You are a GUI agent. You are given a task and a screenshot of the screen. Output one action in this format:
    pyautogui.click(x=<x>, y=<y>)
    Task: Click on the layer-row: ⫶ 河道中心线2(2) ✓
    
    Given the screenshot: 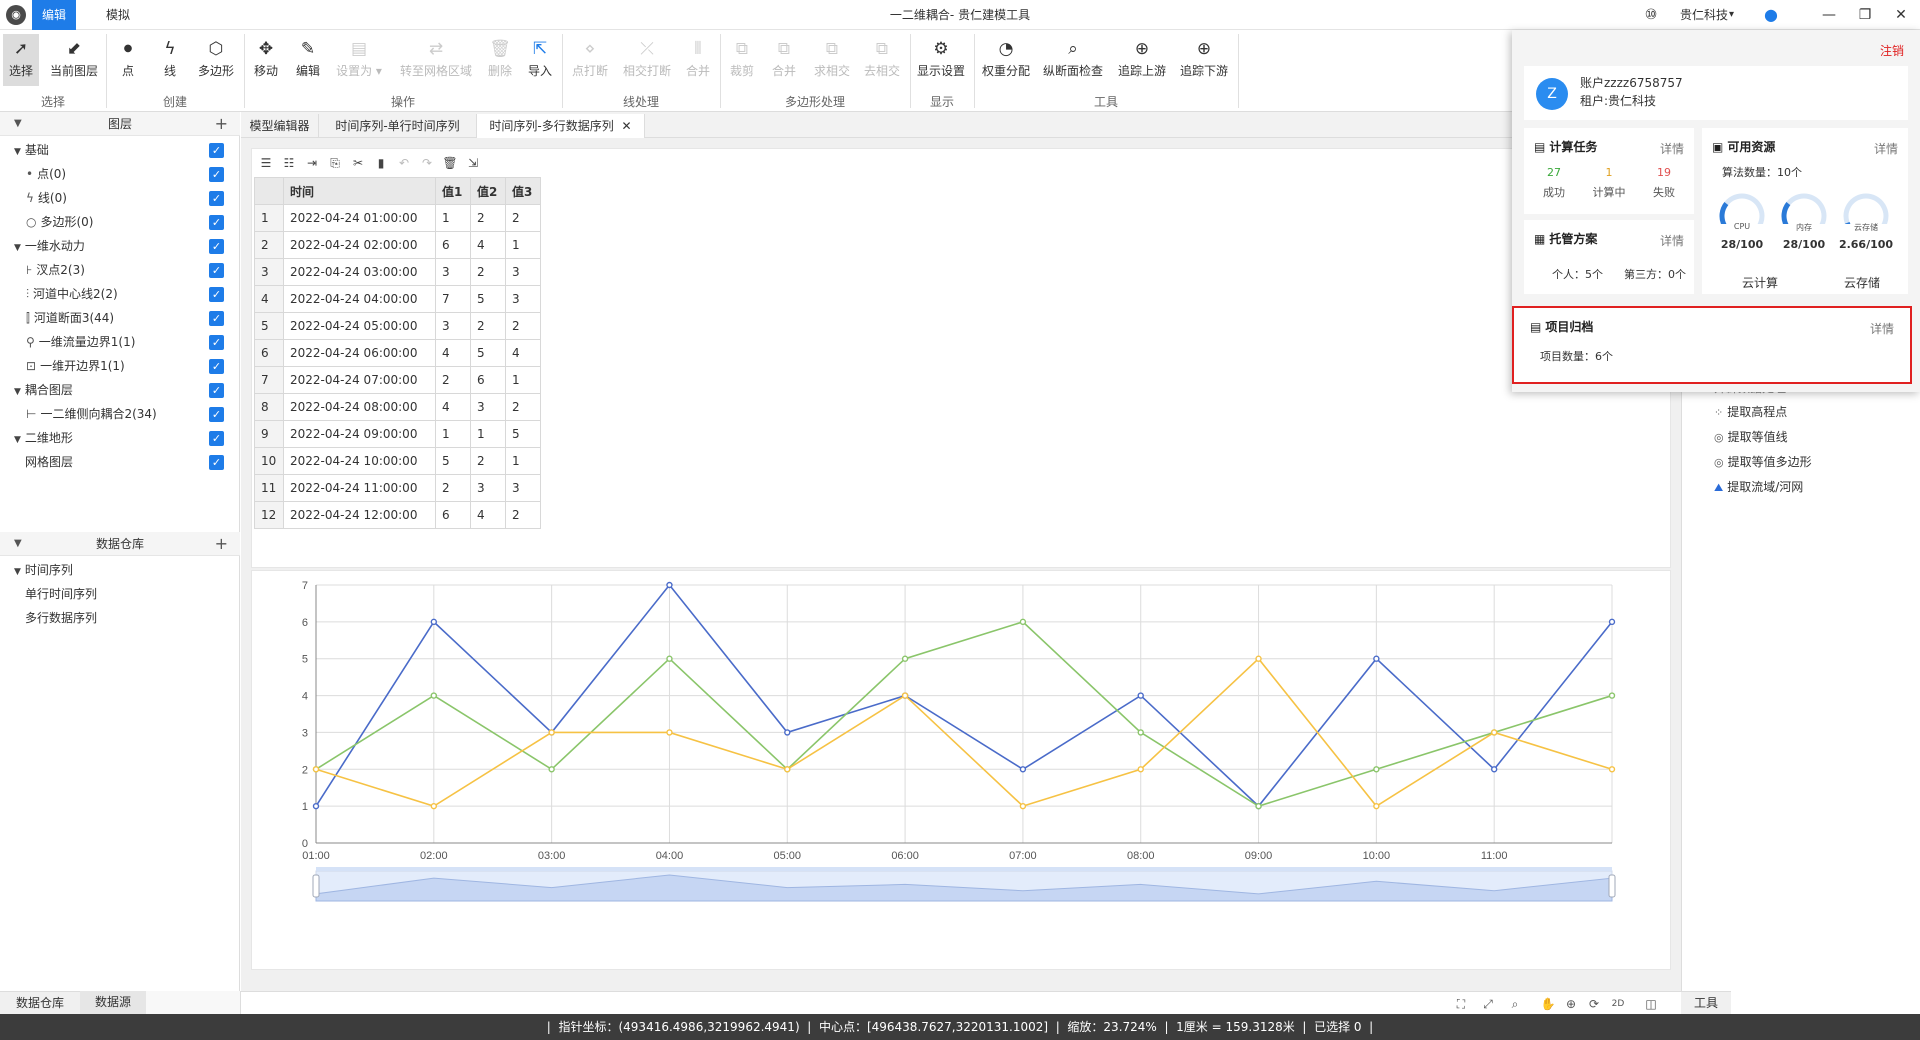 What is the action you would take?
    pyautogui.click(x=120, y=294)
    